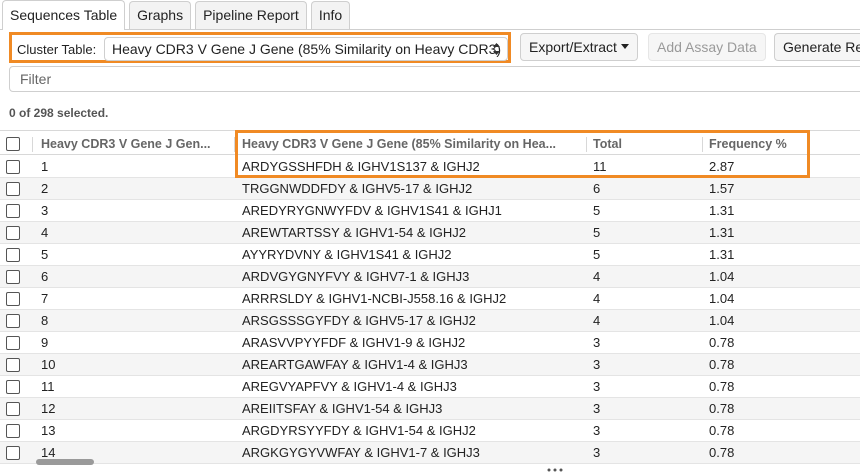 This screenshot has width=860, height=473. Describe the element at coordinates (355, 364) in the screenshot. I see `row-gene: AREARTGAWFAY & IGHV1-4 & IGHJ3` at that location.